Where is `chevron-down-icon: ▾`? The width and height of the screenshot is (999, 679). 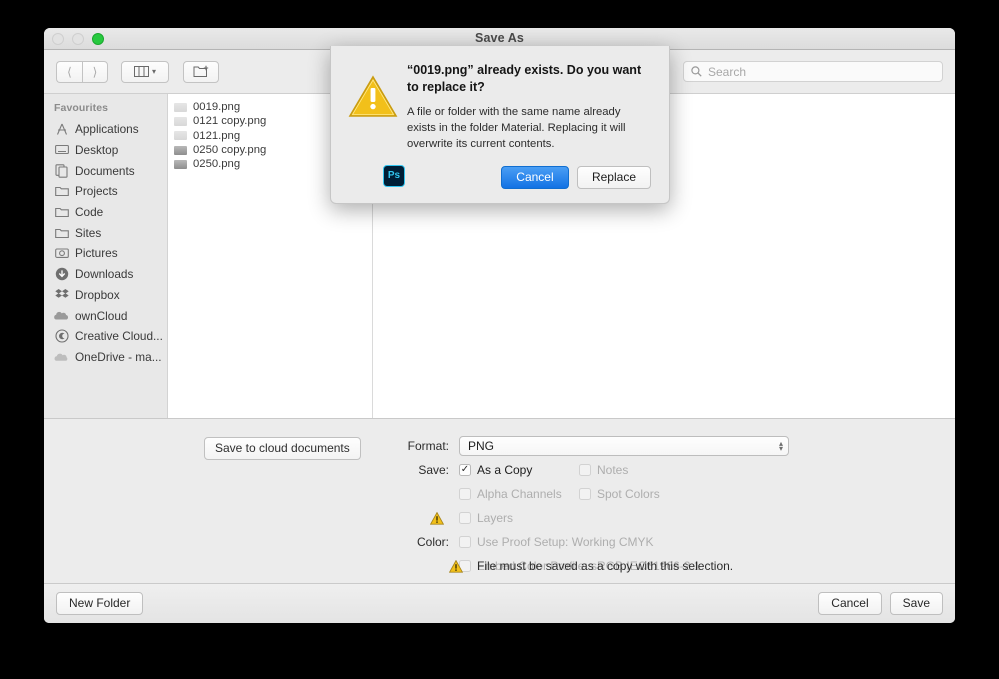 chevron-down-icon: ▾ is located at coordinates (153, 71).